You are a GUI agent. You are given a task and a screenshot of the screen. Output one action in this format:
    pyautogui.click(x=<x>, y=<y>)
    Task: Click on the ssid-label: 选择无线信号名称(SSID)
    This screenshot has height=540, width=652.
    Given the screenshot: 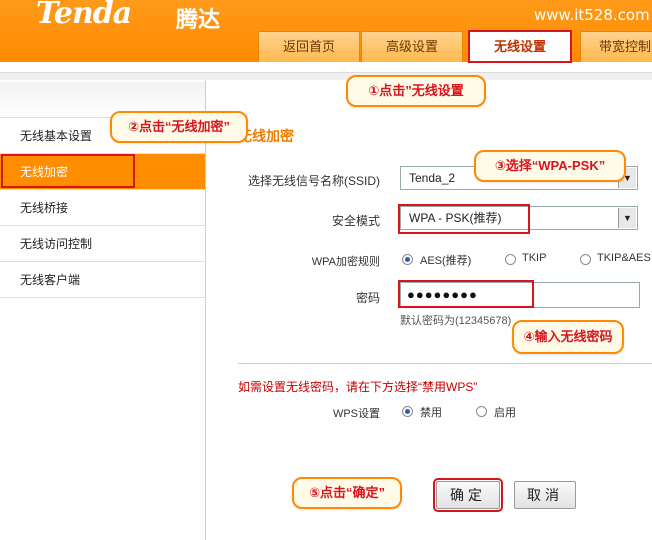 What is the action you would take?
    pyautogui.click(x=313, y=181)
    